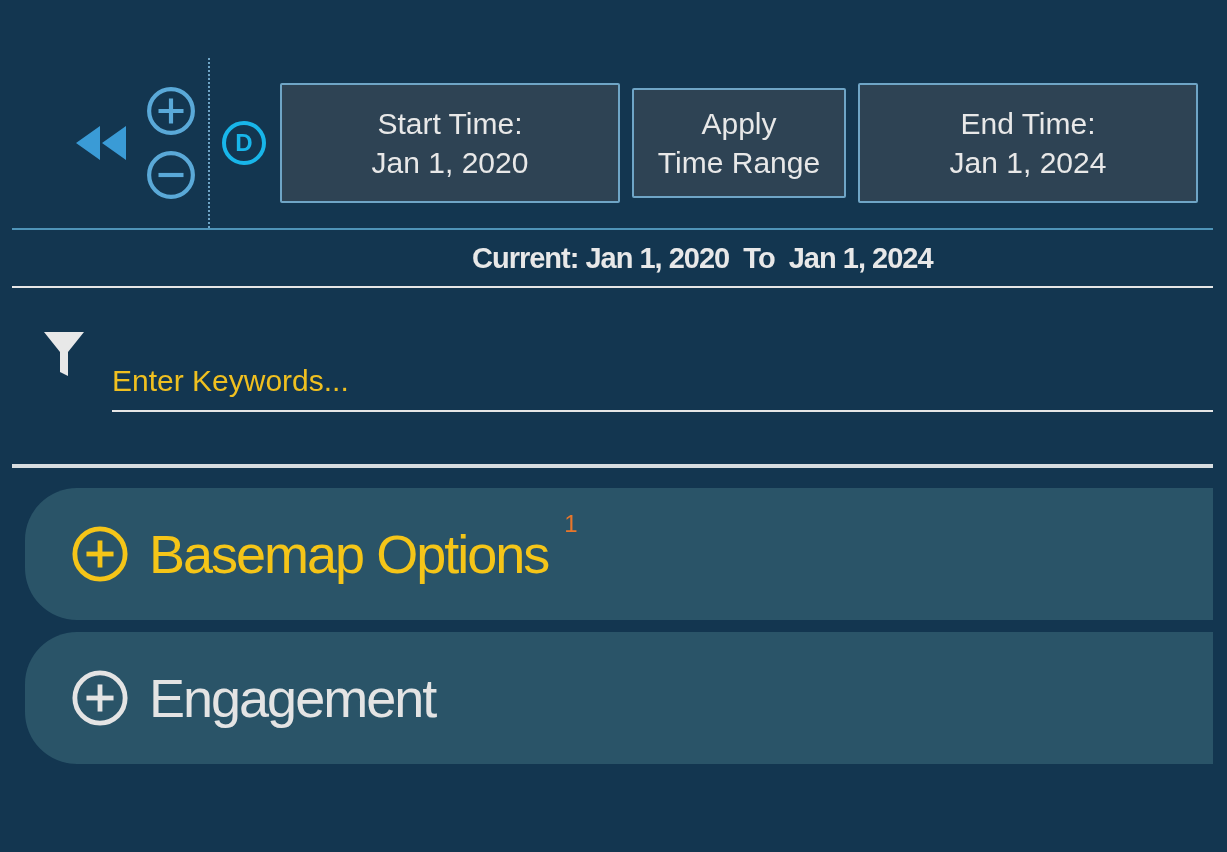 Image resolution: width=1227 pixels, height=852 pixels. I want to click on start-time-button: Start Time: Jan 1, 2020, so click(450, 143).